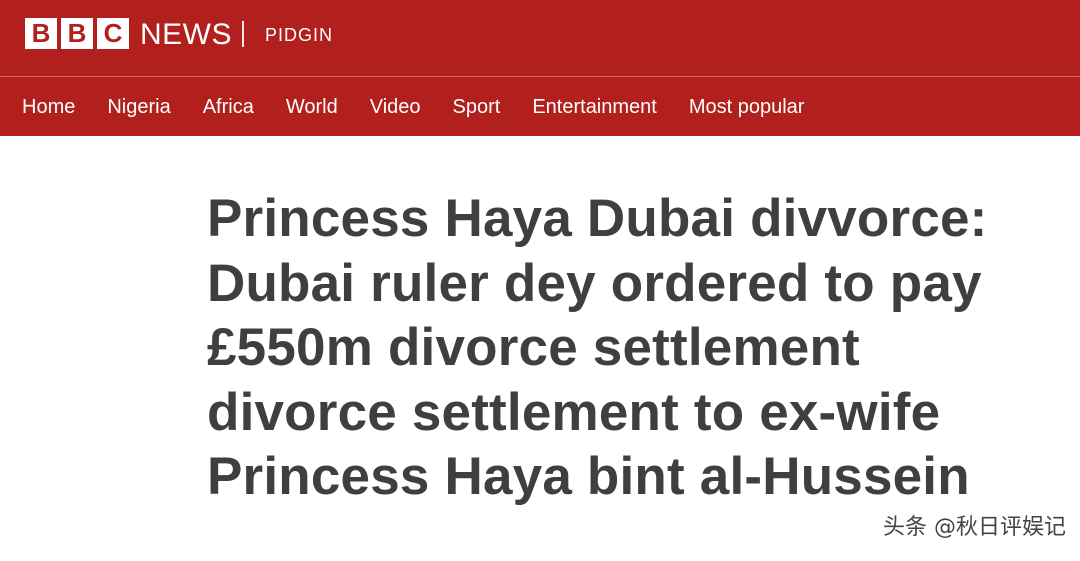 The width and height of the screenshot is (1080, 561). What do you see at coordinates (597, 218) in the screenshot?
I see `headline-line-1: Princess Haya Dubai divvorce:` at bounding box center [597, 218].